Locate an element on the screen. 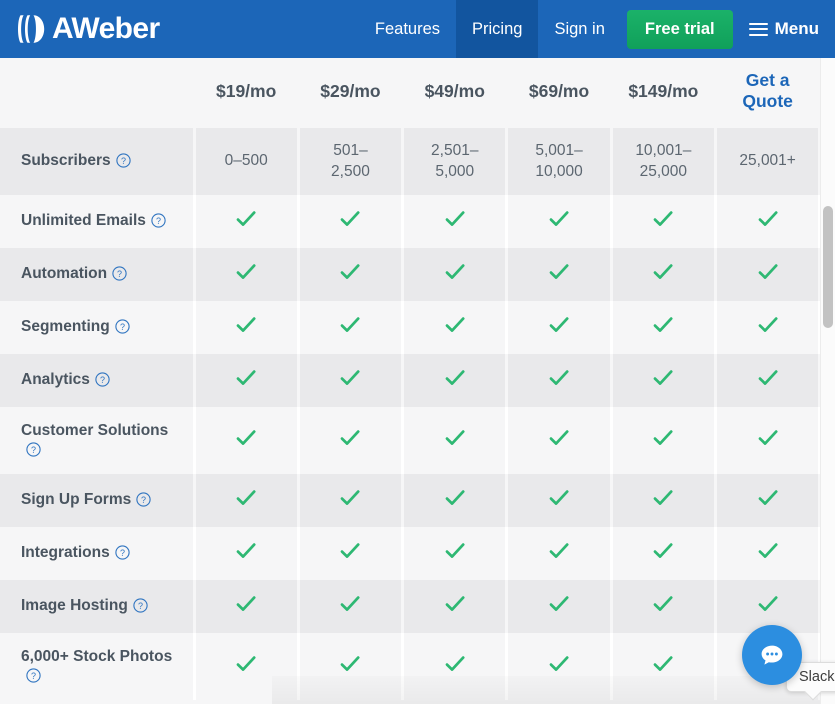  subscribers-value-2: 501– 2,500 is located at coordinates (350, 161).